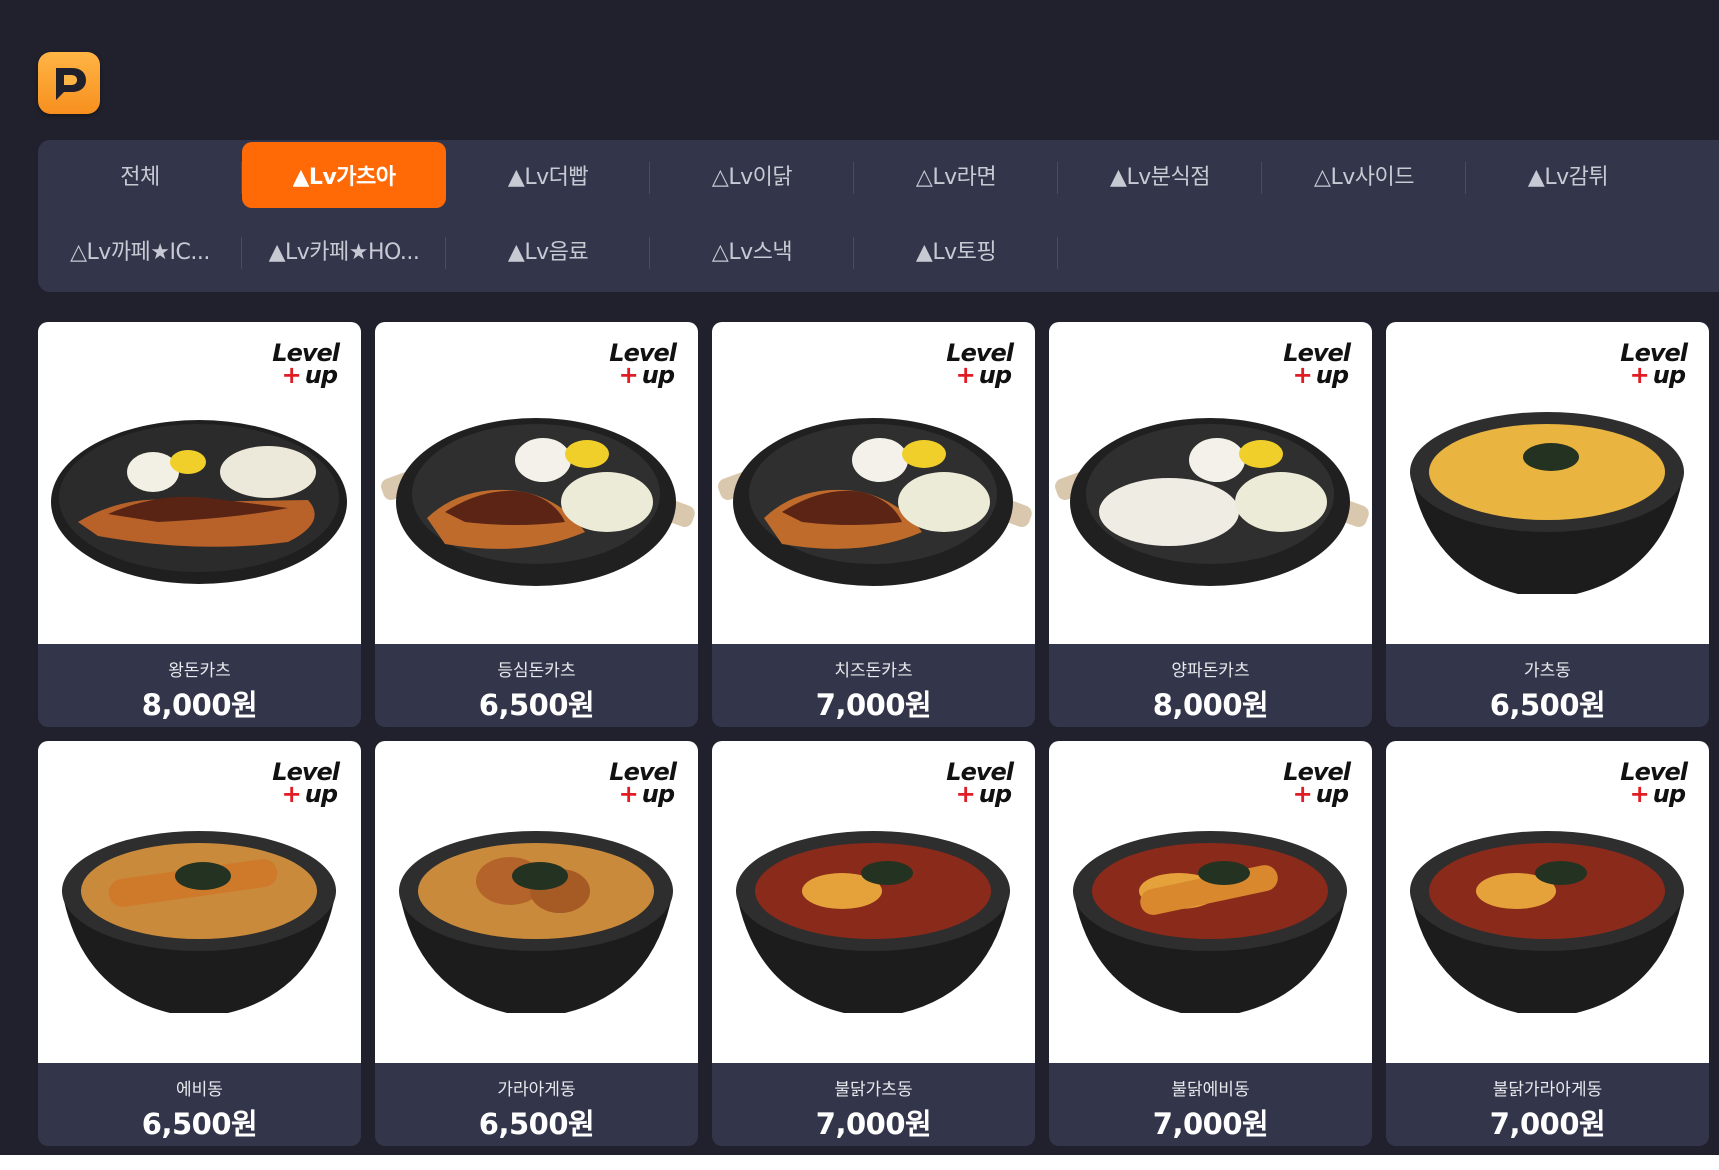 The image size is (1719, 1170). What do you see at coordinates (1547, 685) in the screenshot?
I see `menu-item-info: 가츠동 6,500원` at bounding box center [1547, 685].